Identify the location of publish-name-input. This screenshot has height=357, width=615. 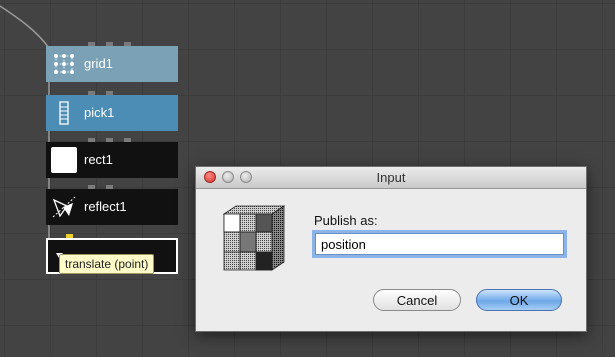
(439, 244).